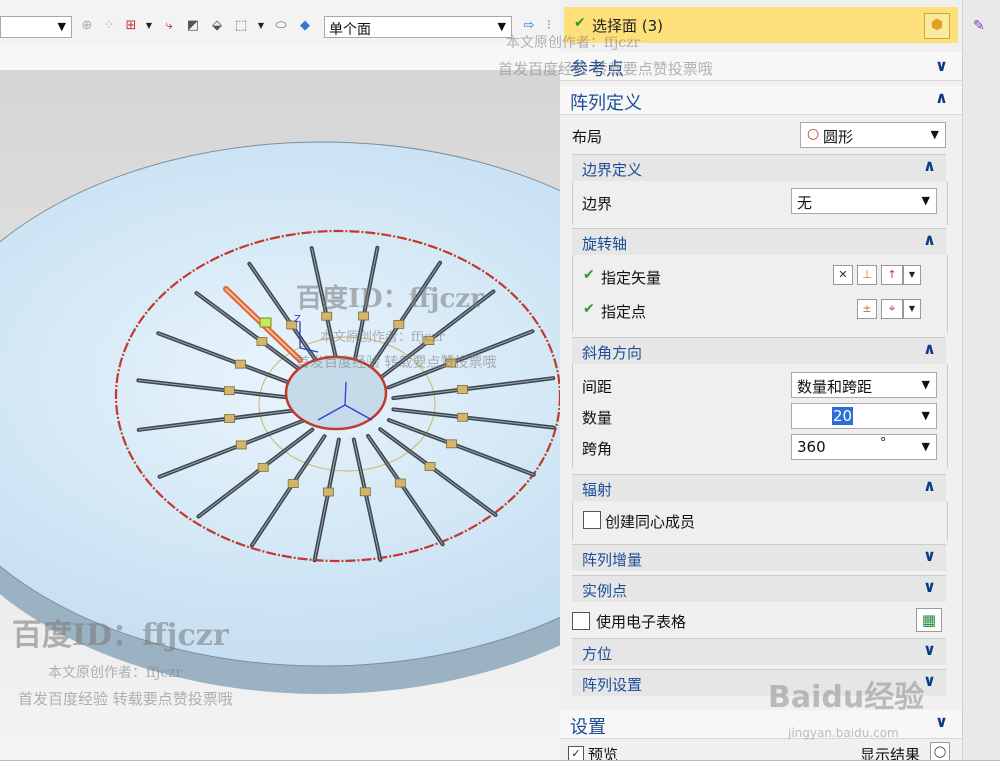 The height and width of the screenshot is (769, 1000). Describe the element at coordinates (760, 203) in the screenshot. I see `boundary-box: 边界 无 ▼` at that location.